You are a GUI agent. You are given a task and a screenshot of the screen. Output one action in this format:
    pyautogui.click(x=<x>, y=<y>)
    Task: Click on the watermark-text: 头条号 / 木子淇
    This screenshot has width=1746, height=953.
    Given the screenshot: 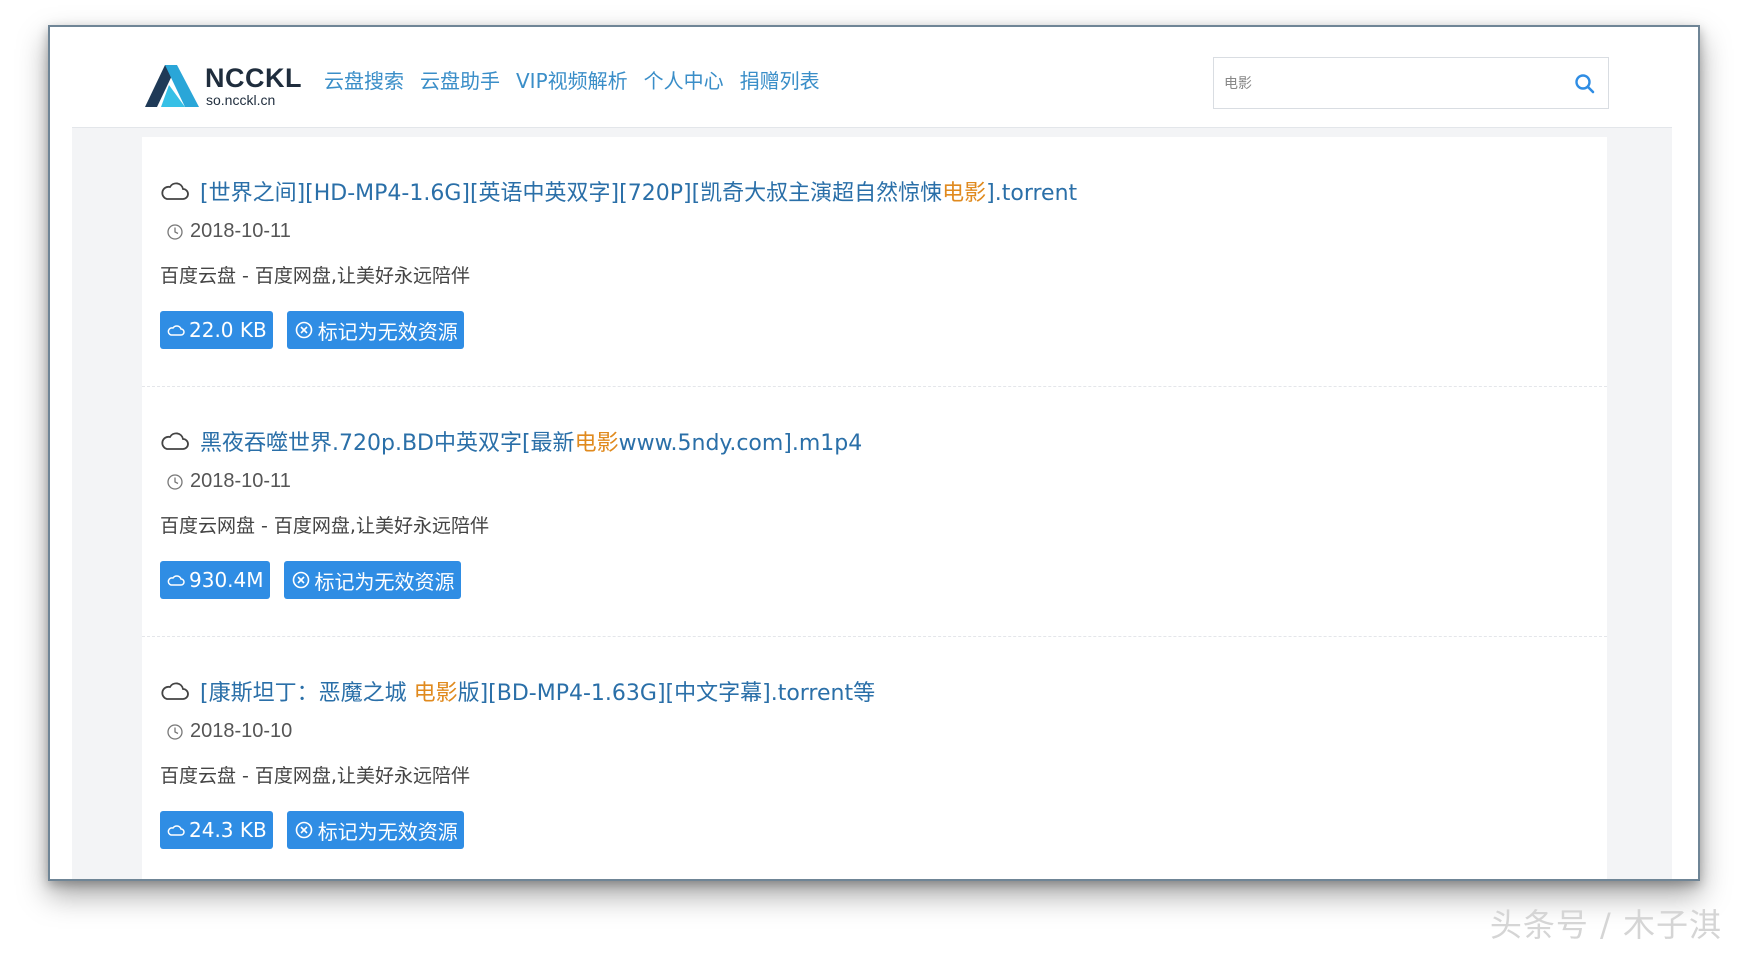 What is the action you would take?
    pyautogui.click(x=1605, y=925)
    